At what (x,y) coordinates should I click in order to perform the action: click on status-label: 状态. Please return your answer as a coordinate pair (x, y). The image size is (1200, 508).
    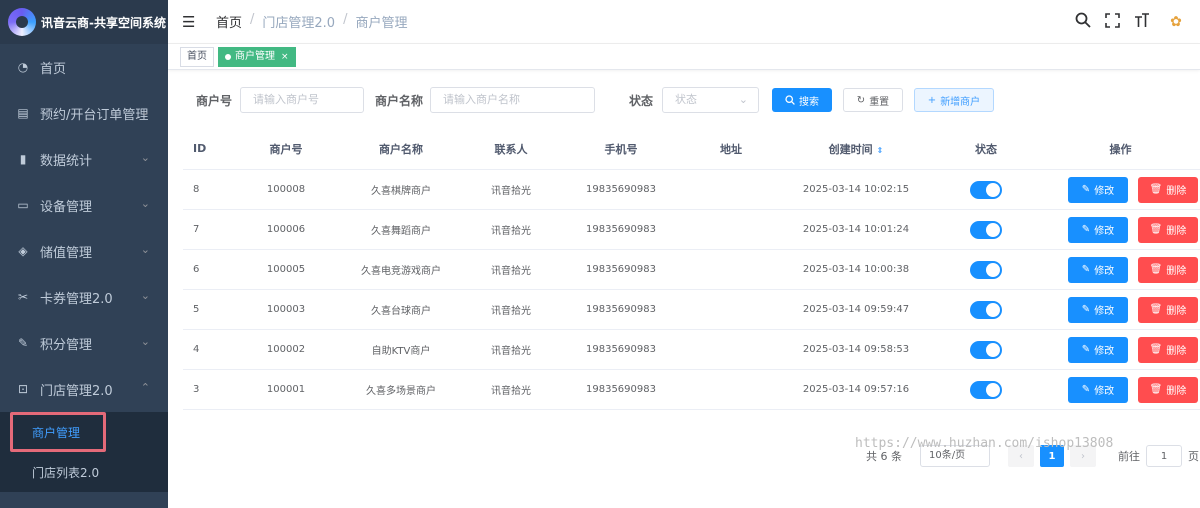
    Looking at the image, I should click on (641, 101).